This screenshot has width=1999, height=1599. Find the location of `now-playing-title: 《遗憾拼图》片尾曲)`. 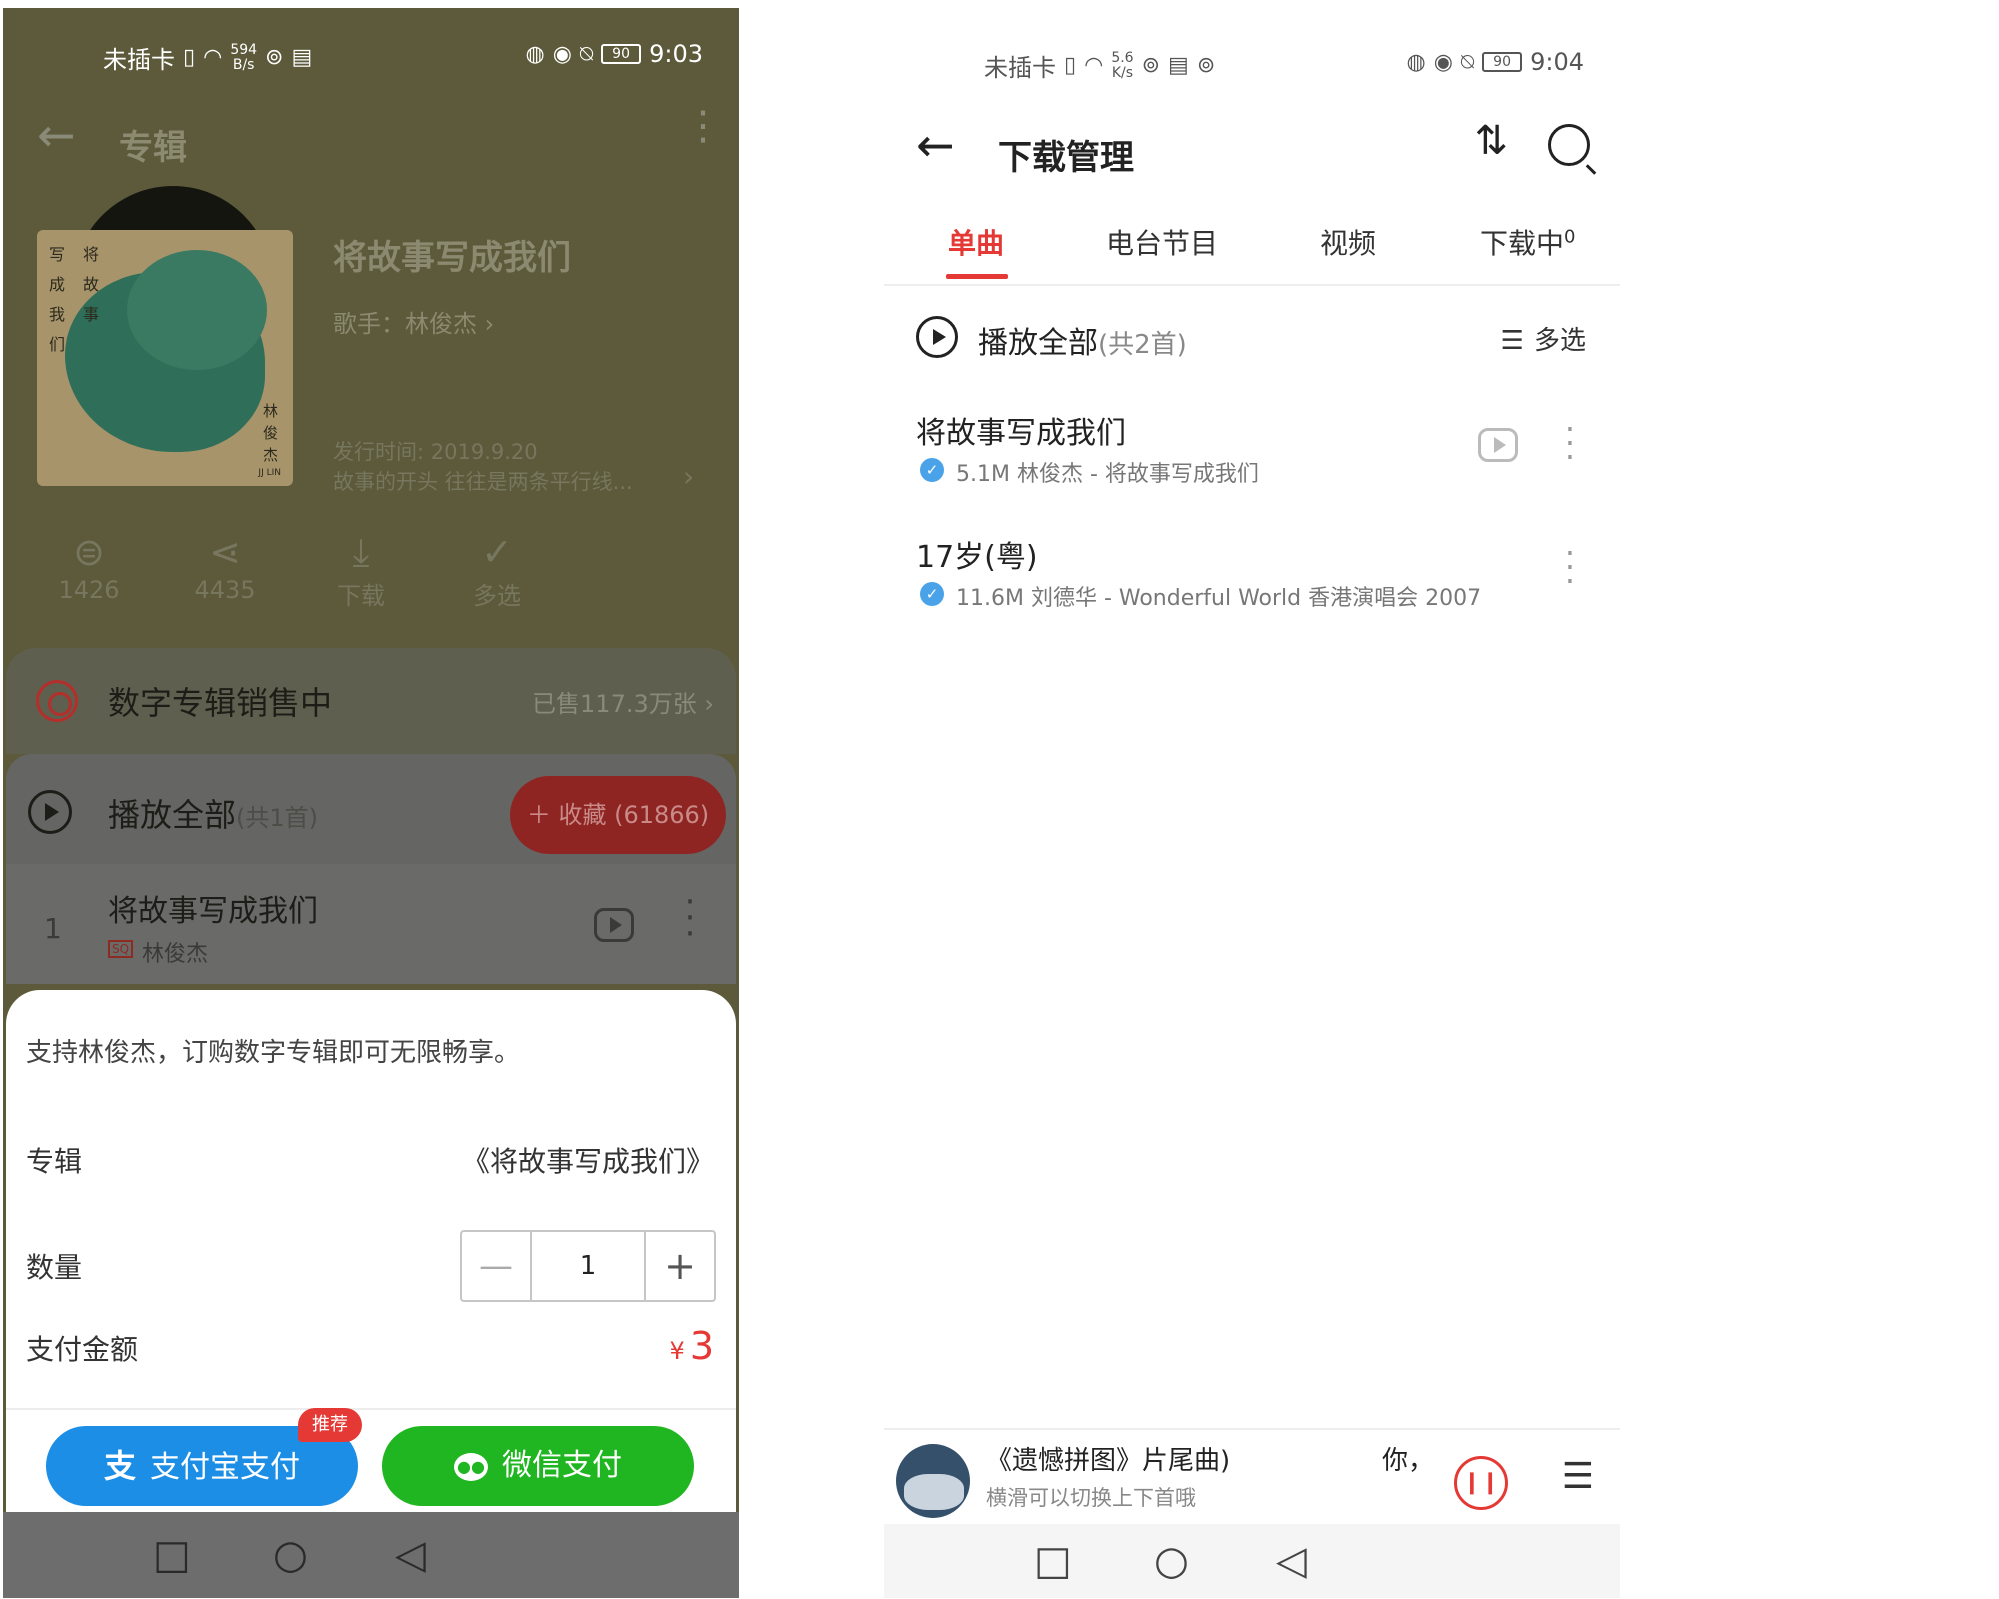

now-playing-title: 《遗憾拼图》片尾曲) is located at coordinates (1108, 1461).